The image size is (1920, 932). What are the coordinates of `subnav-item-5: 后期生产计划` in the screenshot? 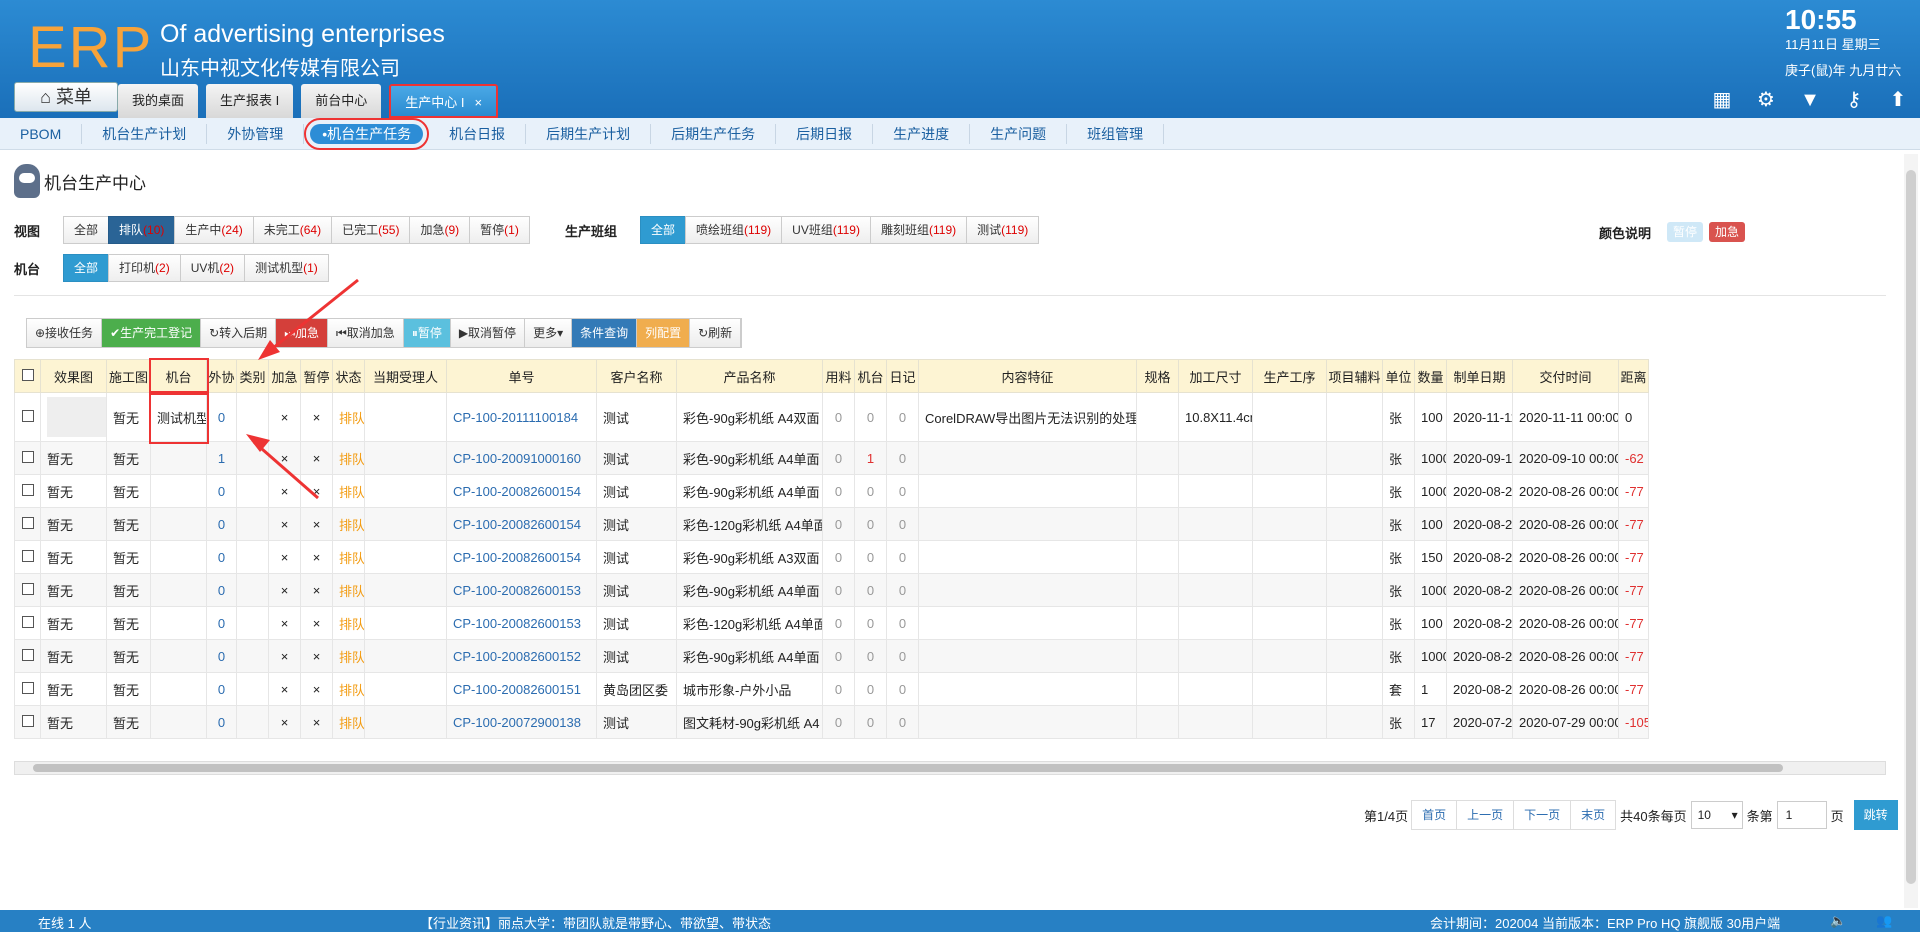 It's located at (589, 133).